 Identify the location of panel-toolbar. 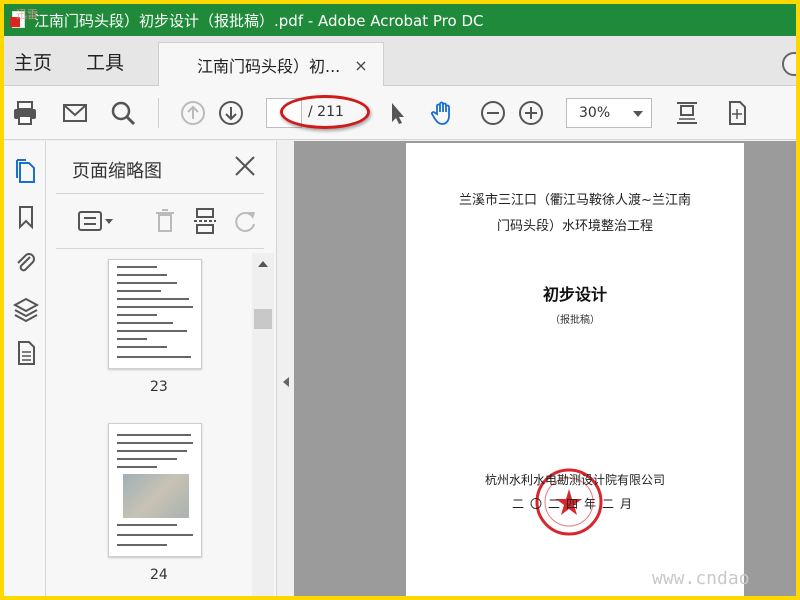
(160, 221).